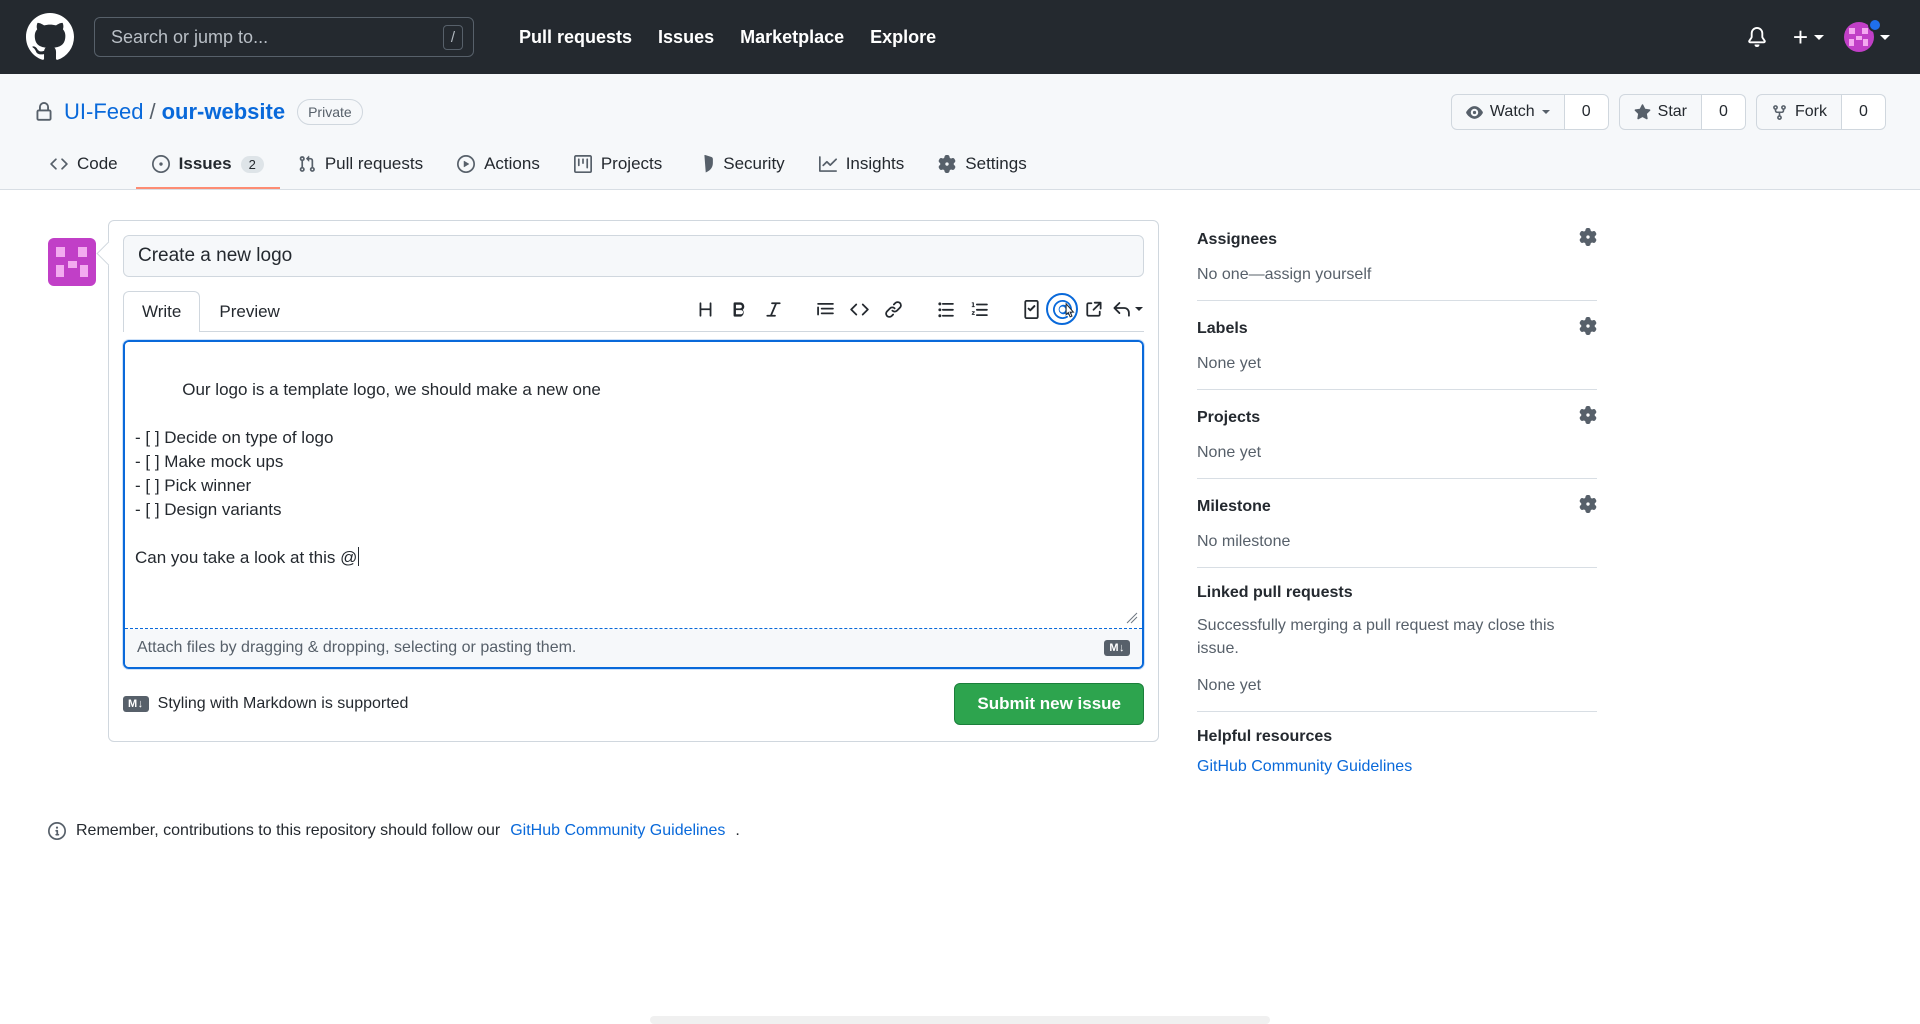  I want to click on linked-pull-requests-value: None yet, so click(1229, 685).